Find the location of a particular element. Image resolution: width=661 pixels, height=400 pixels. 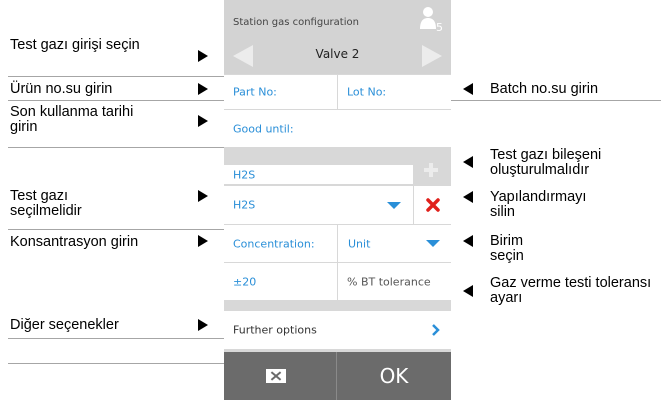

user-icon: 5 is located at coordinates (431, 20).